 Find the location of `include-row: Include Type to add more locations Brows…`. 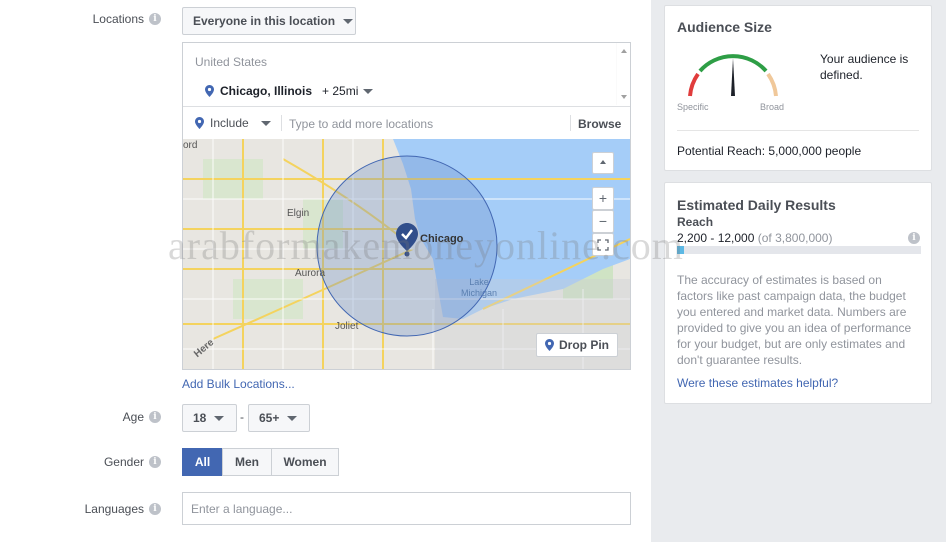

include-row: Include Type to add more locations Brows… is located at coordinates (406, 122).